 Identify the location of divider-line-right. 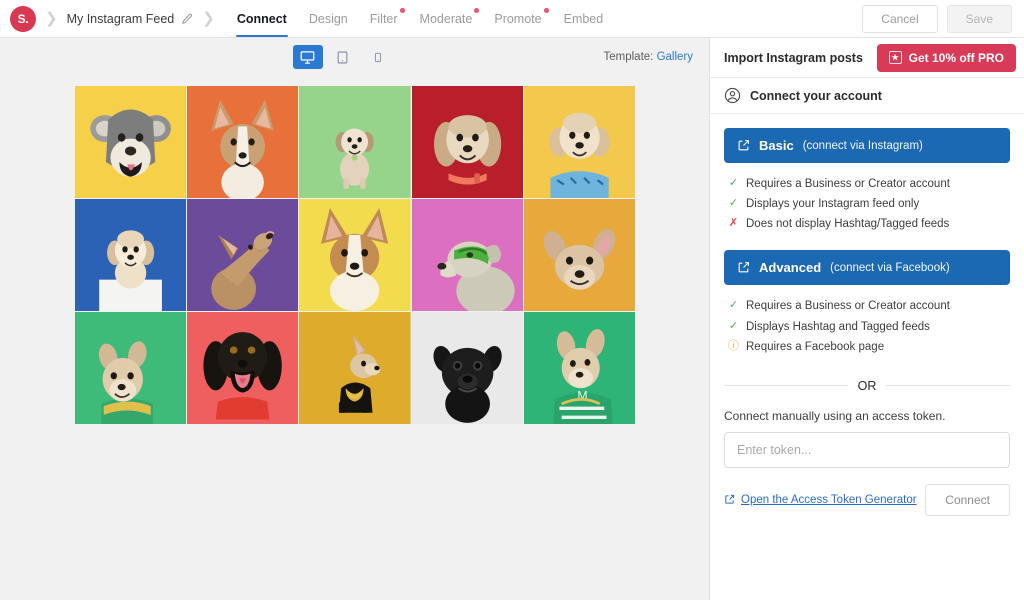
(948, 386).